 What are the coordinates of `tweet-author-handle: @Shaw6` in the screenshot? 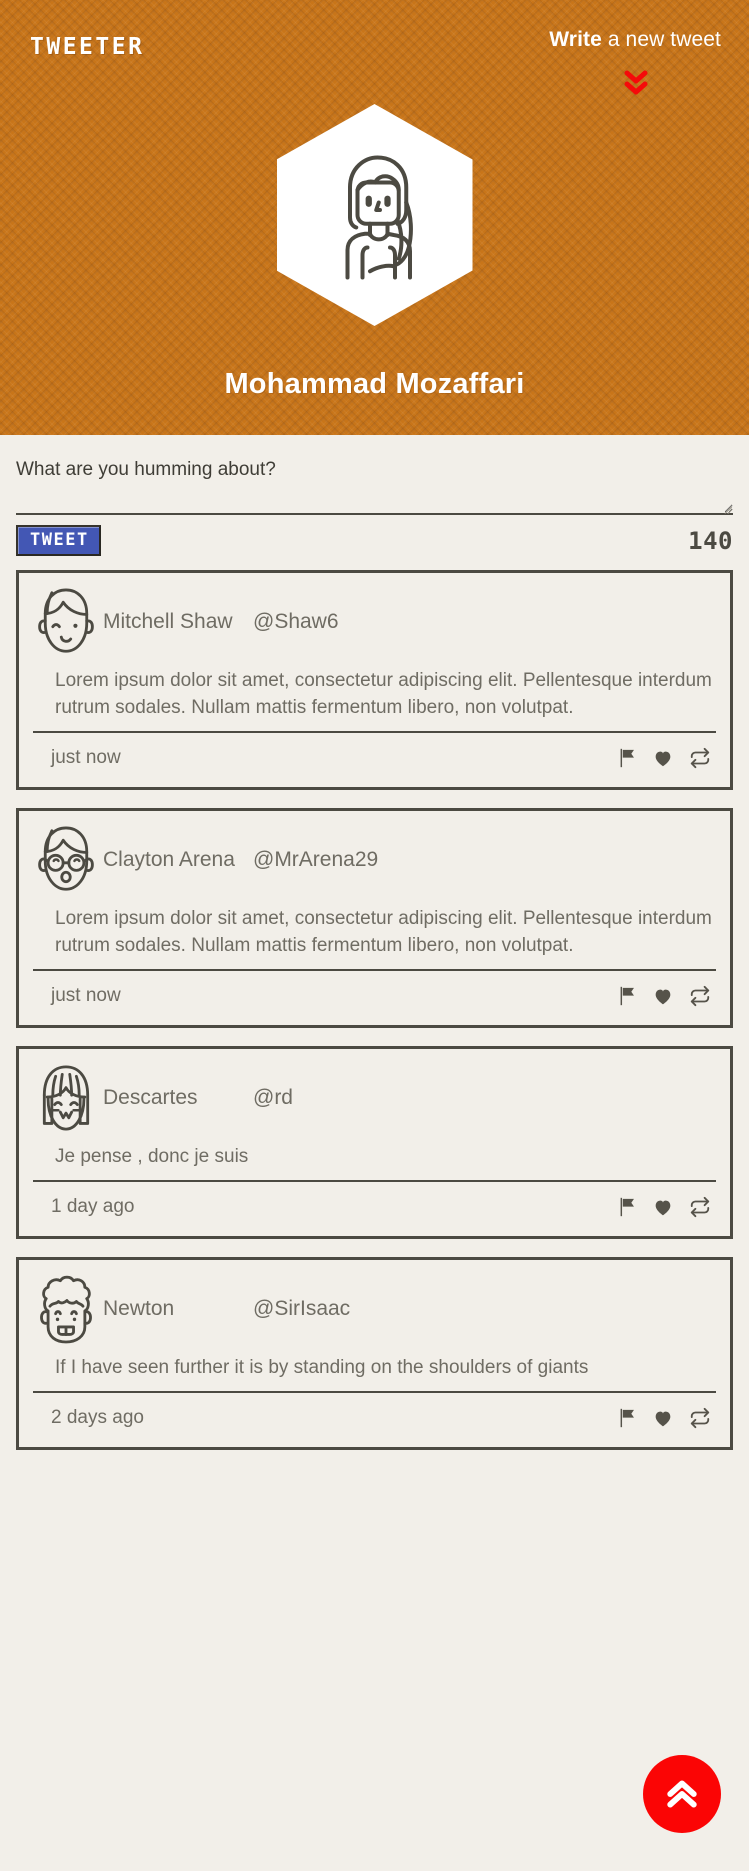 It's located at (297, 622).